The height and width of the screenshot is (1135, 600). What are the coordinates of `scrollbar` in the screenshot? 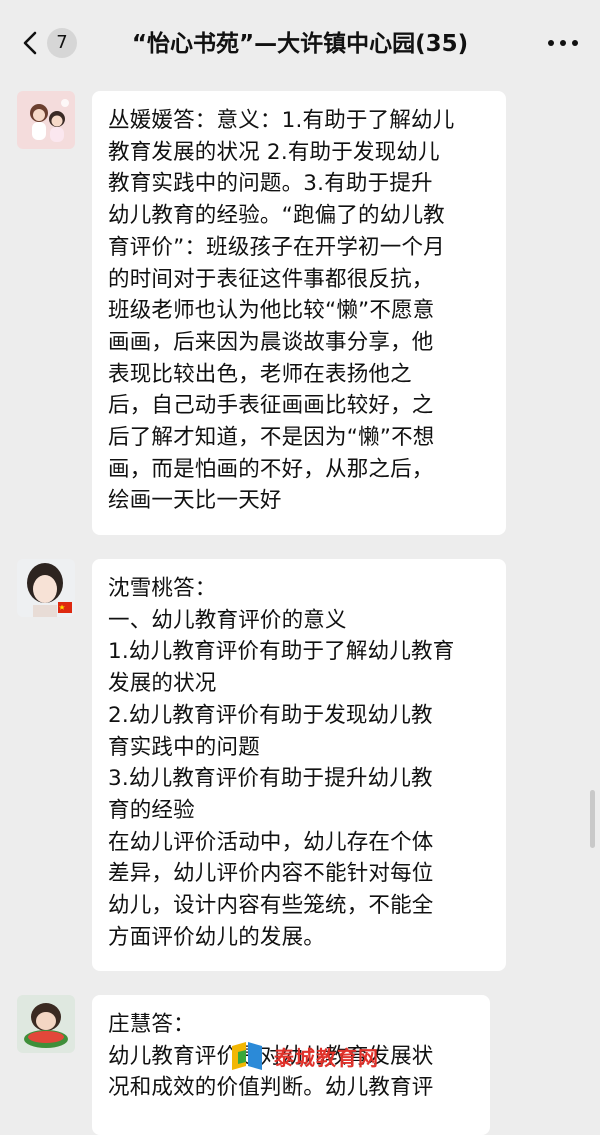 It's located at (592, 819).